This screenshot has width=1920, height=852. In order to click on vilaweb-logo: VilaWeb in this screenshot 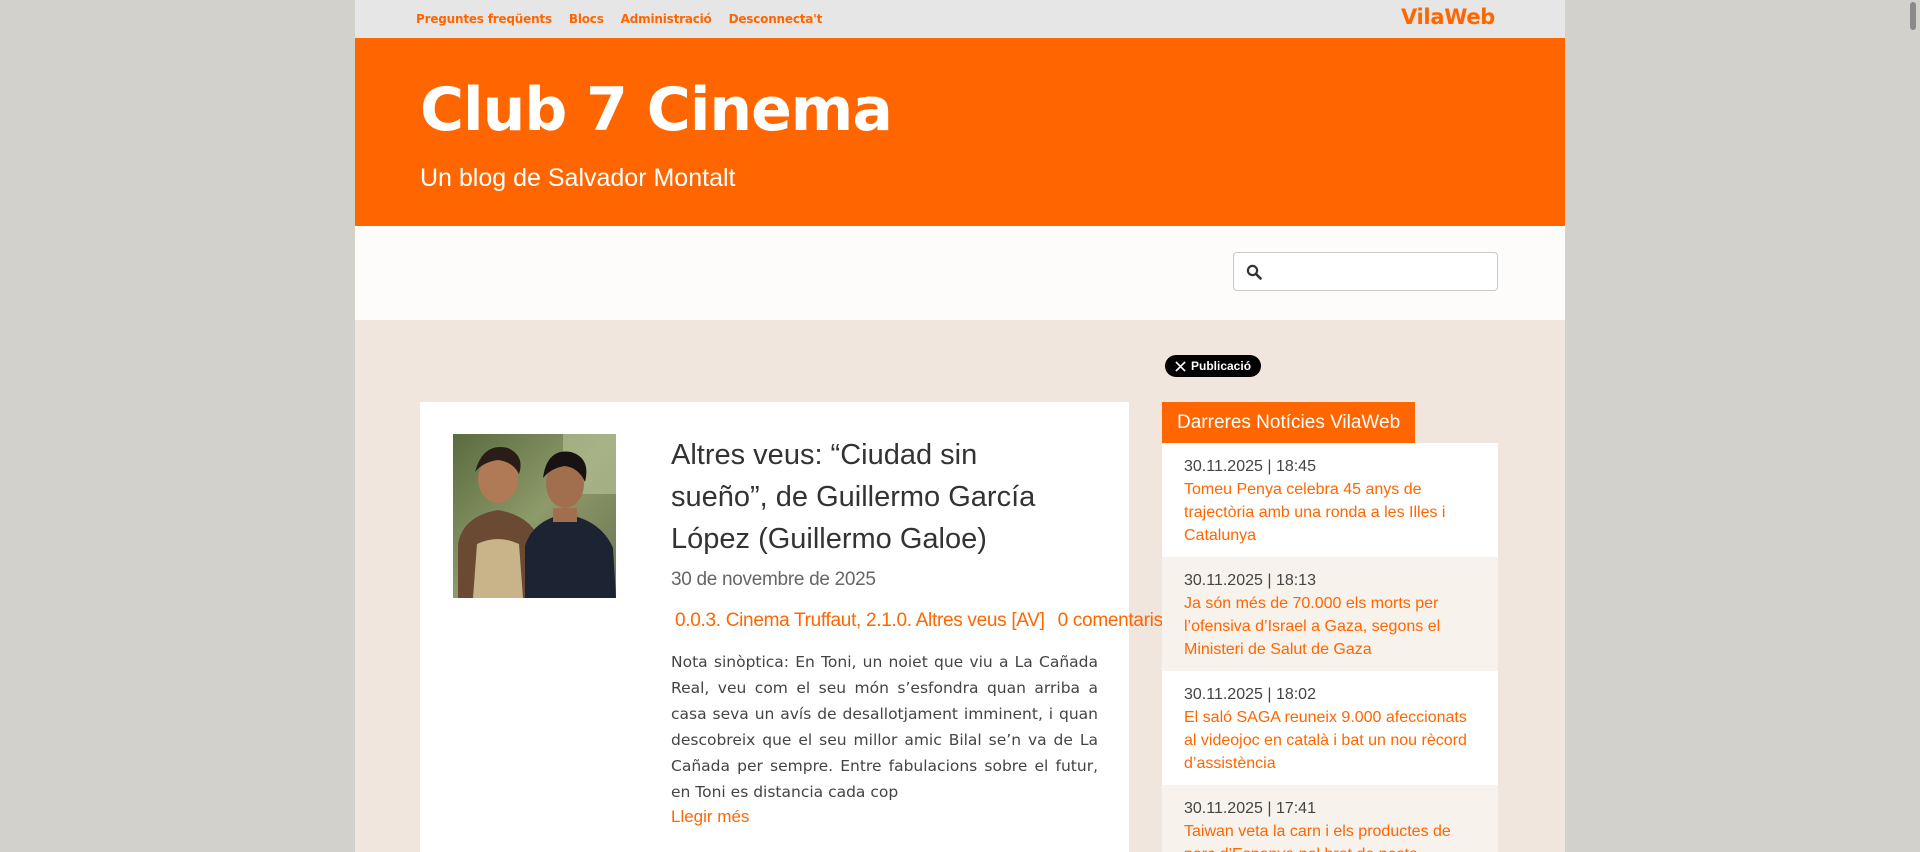, I will do `click(1448, 17)`.